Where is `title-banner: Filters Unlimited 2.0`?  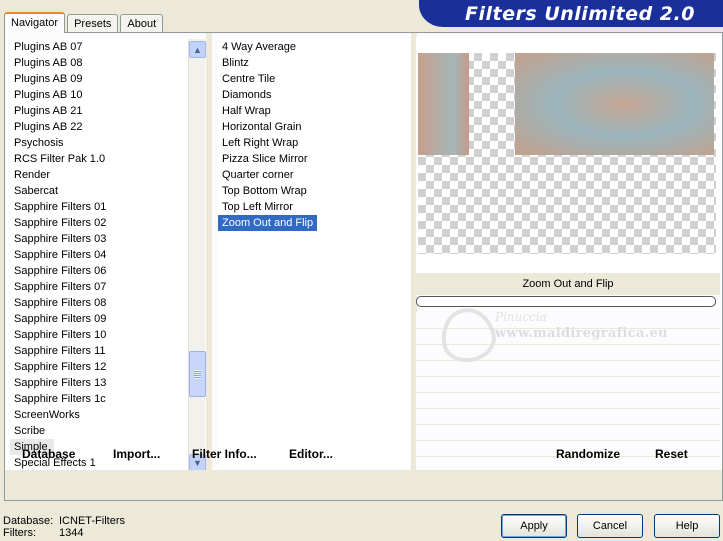
title-banner: Filters Unlimited 2.0 is located at coordinates (571, 13).